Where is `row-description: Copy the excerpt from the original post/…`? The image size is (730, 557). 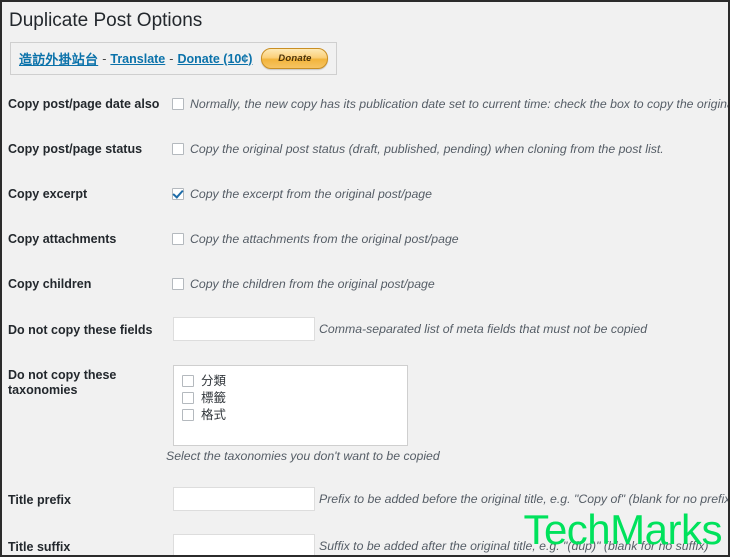
row-description: Copy the excerpt from the original post/… is located at coordinates (311, 194).